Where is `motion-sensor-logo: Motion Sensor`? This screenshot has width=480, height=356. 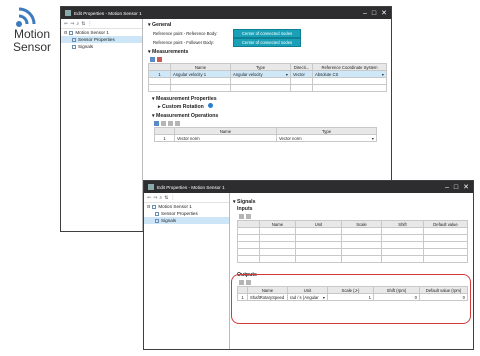
motion-sensor-logo: Motion Sensor is located at coordinates (32, 30).